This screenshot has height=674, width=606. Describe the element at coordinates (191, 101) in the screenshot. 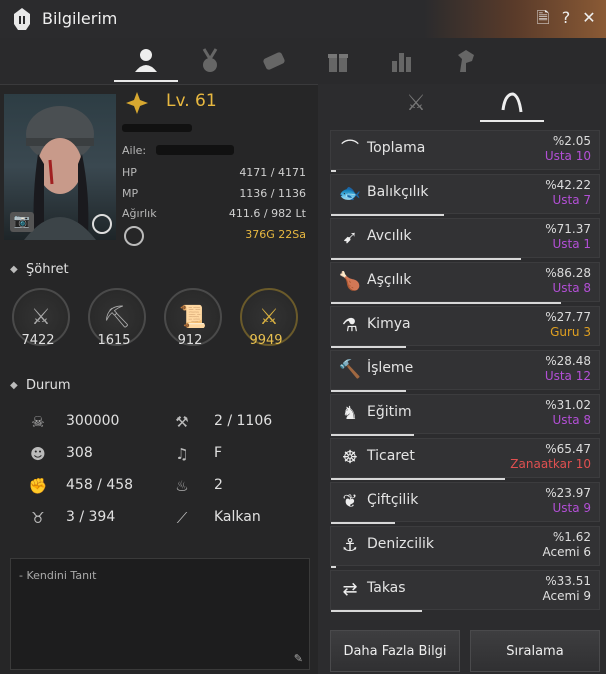

I see `character-level: Lv. 61` at that location.